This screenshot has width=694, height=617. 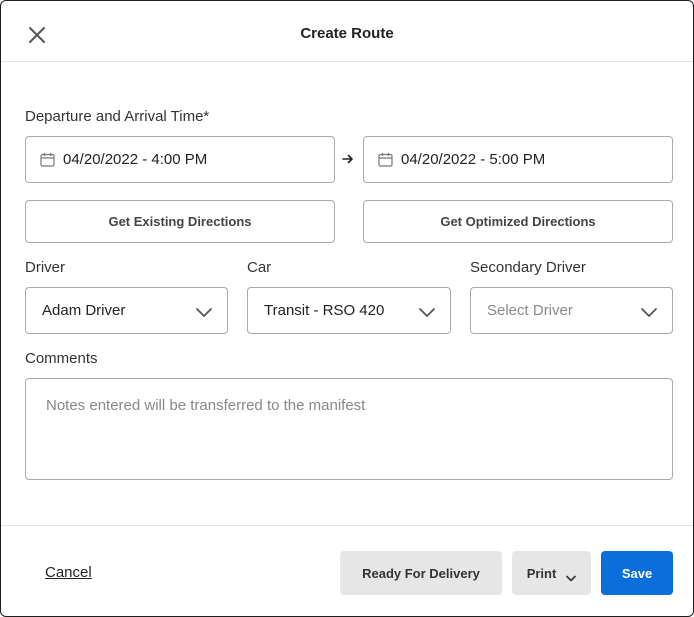 I want to click on secondary-driver-placeholder: Select Driver, so click(x=530, y=310).